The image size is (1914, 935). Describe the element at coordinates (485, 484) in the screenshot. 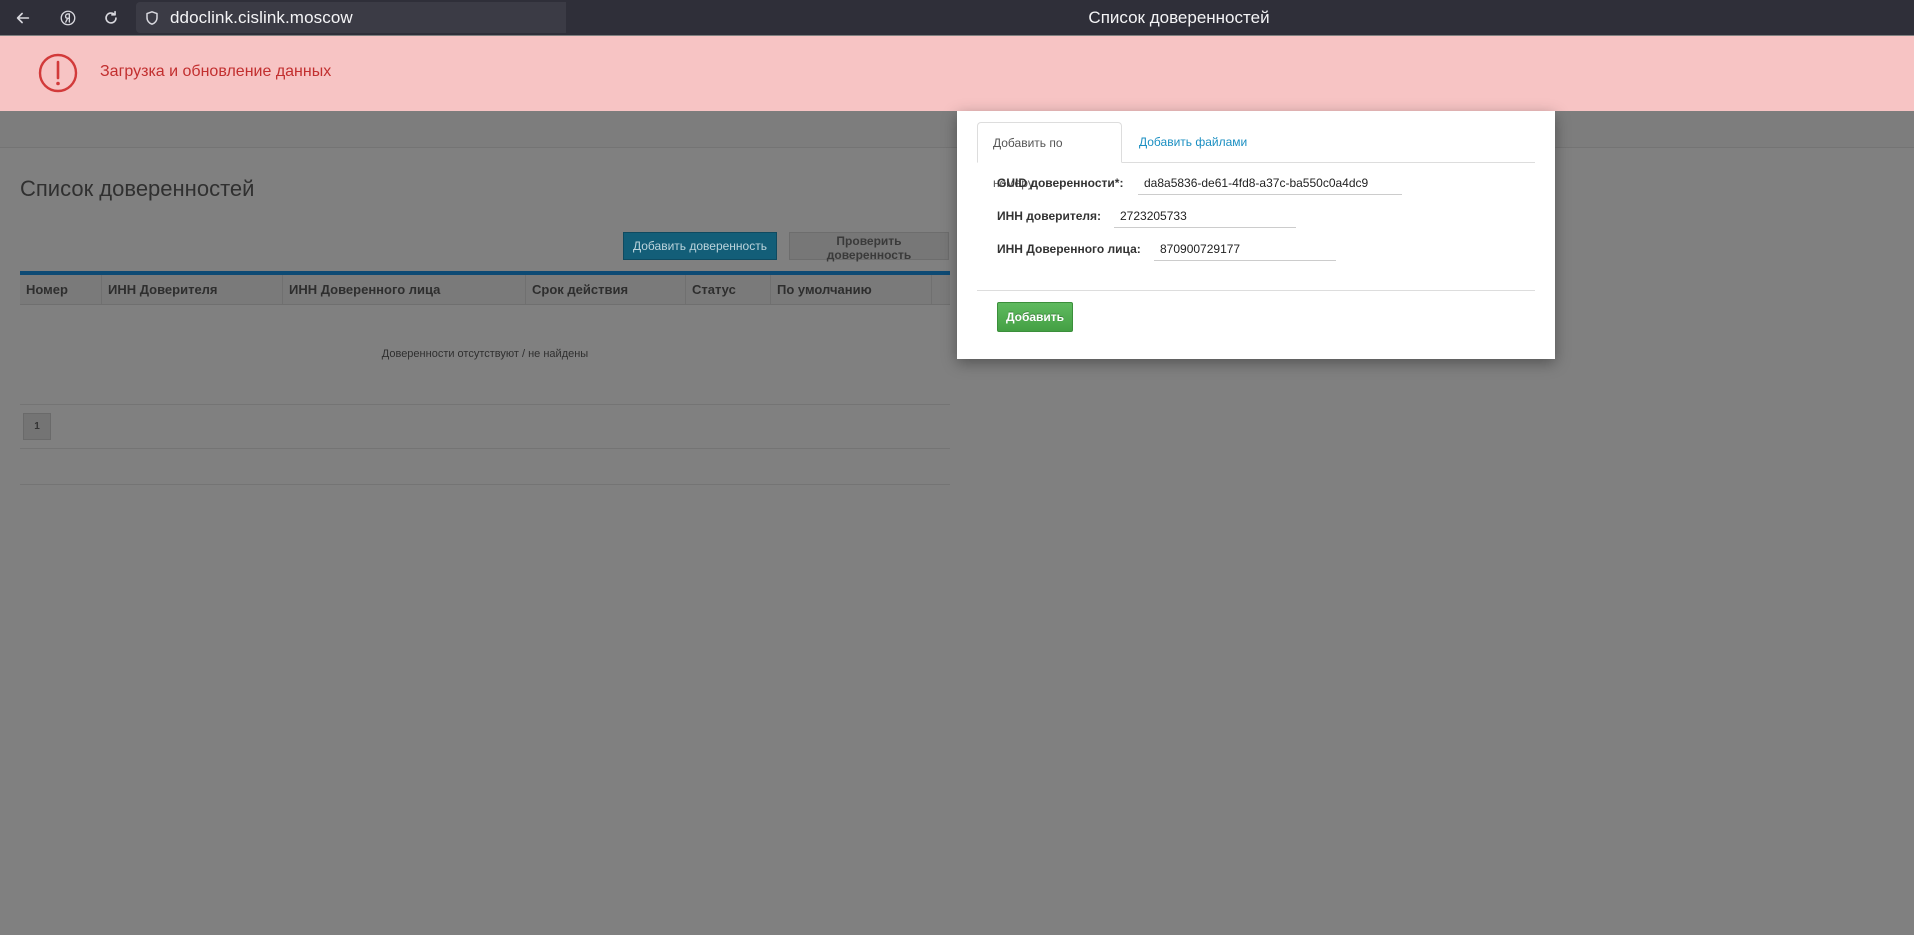

I see `footer-divider` at that location.